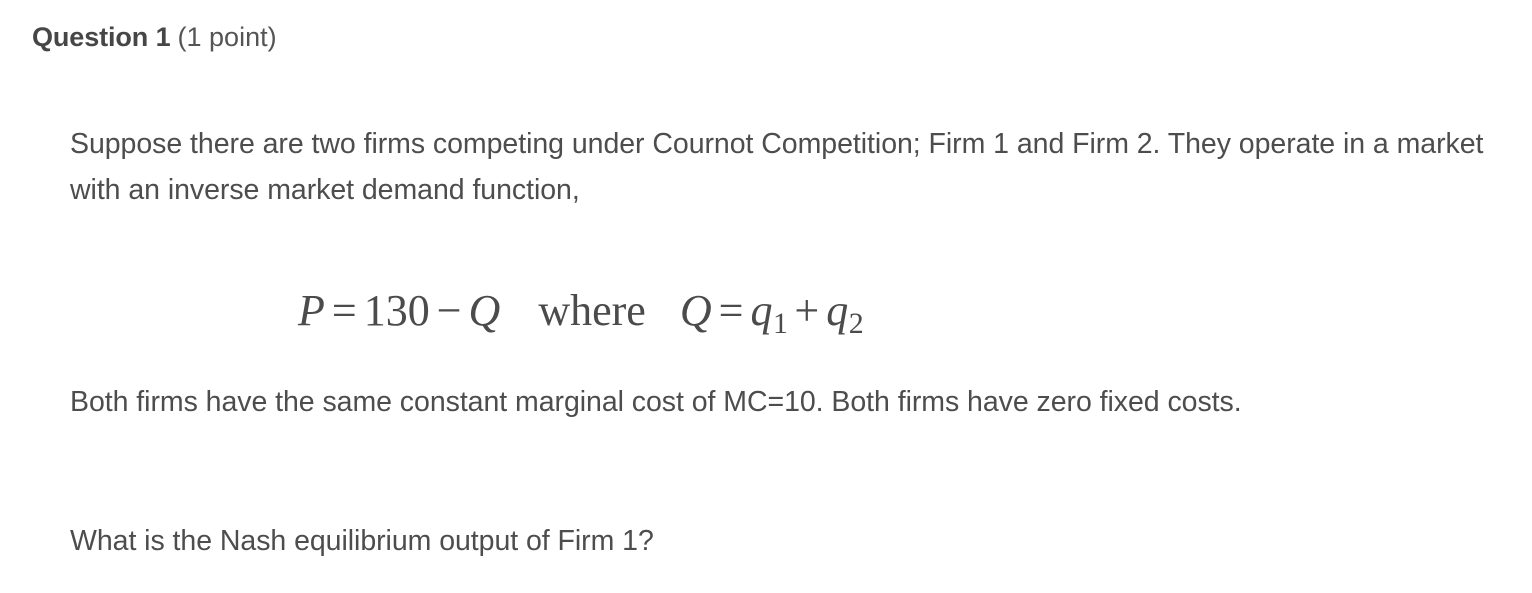 The height and width of the screenshot is (593, 1532). What do you see at coordinates (731, 310) in the screenshot?
I see `equation-second-equals-sign: =` at bounding box center [731, 310].